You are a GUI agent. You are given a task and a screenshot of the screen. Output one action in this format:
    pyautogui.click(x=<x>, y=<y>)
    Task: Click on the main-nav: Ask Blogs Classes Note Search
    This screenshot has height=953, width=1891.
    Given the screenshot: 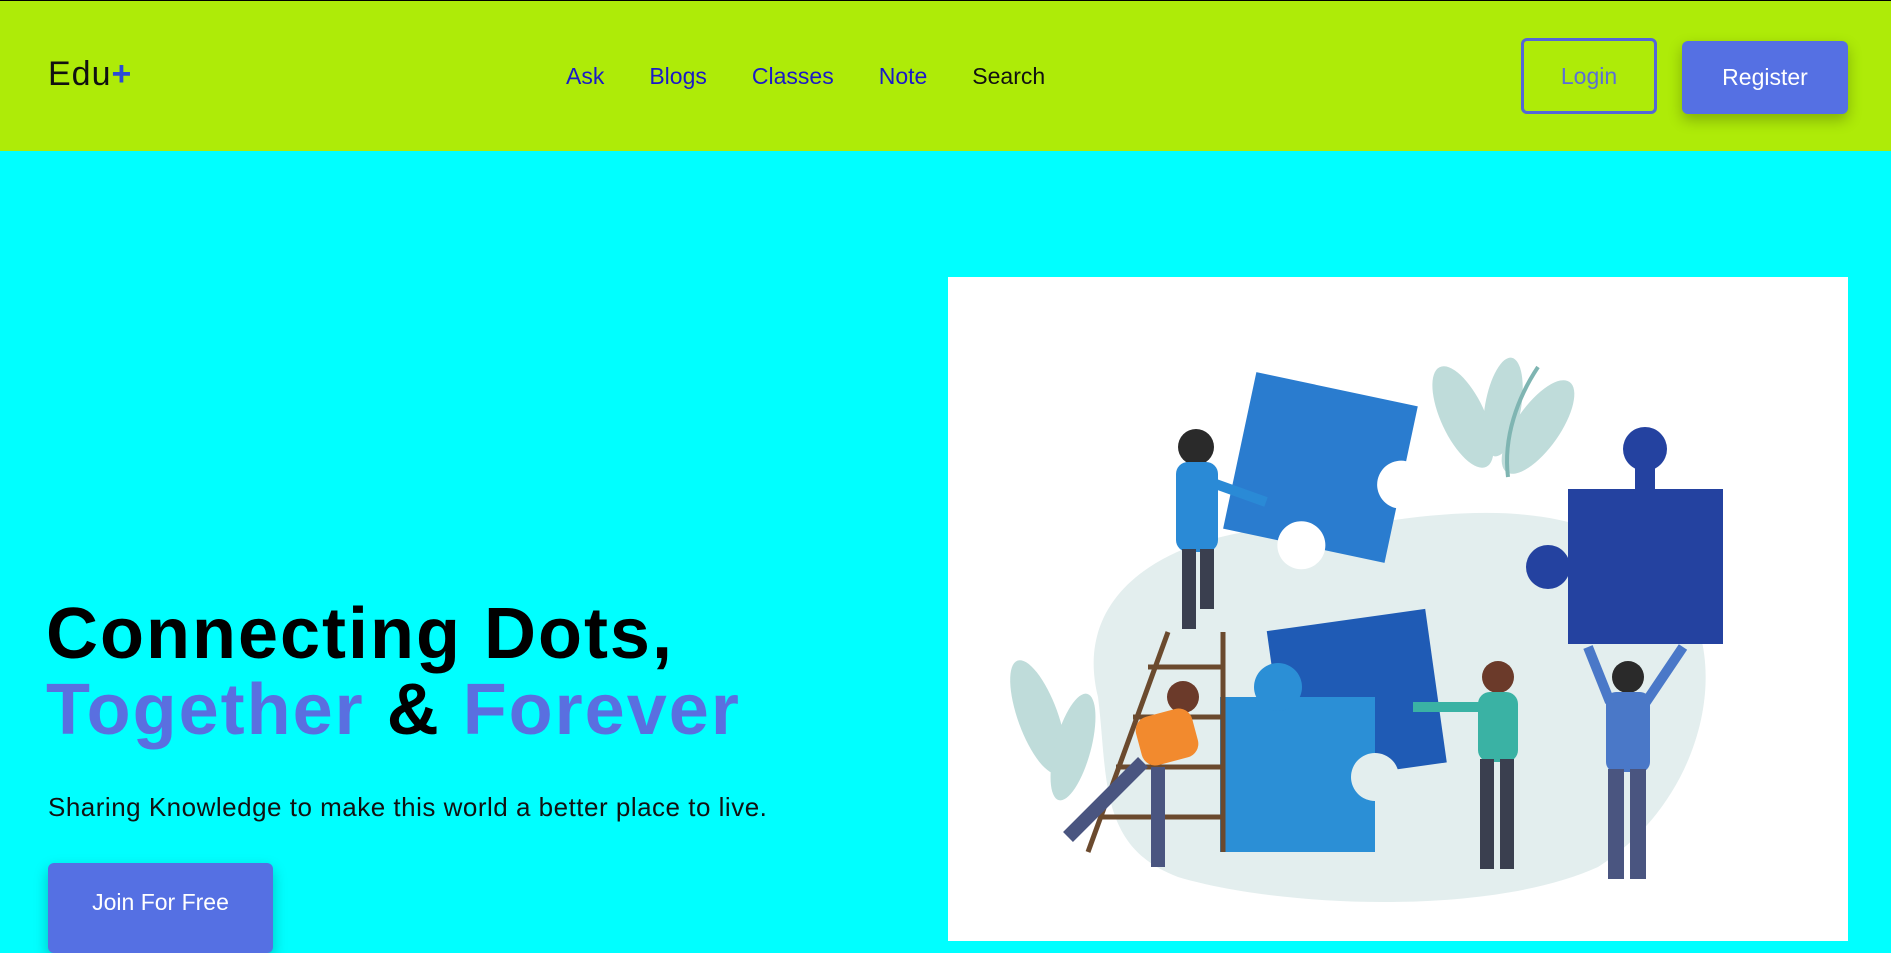 What is the action you would take?
    pyautogui.click(x=828, y=76)
    